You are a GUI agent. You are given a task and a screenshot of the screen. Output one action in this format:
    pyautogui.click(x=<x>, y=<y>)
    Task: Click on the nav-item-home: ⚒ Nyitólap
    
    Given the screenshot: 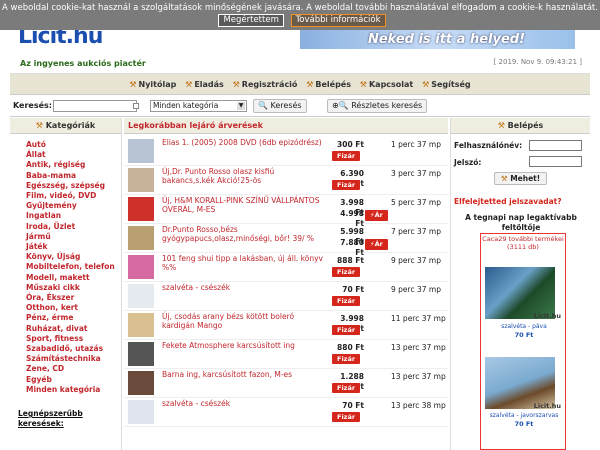 What is the action you would take?
    pyautogui.click(x=152, y=84)
    